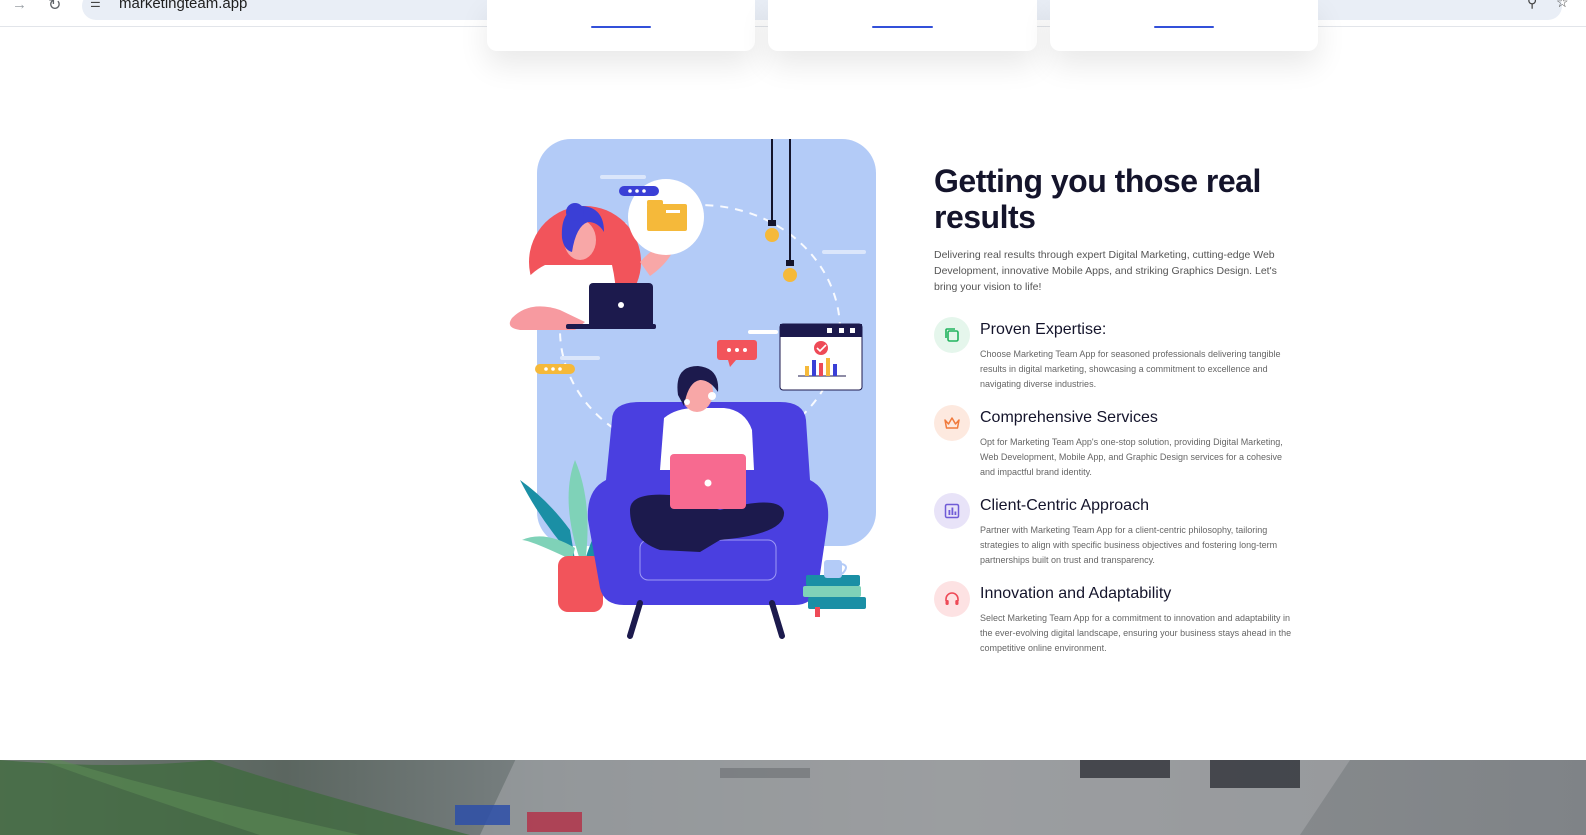 Image resolution: width=1586 pixels, height=835 pixels. I want to click on feature-title: Proven Expertise:, so click(1043, 329).